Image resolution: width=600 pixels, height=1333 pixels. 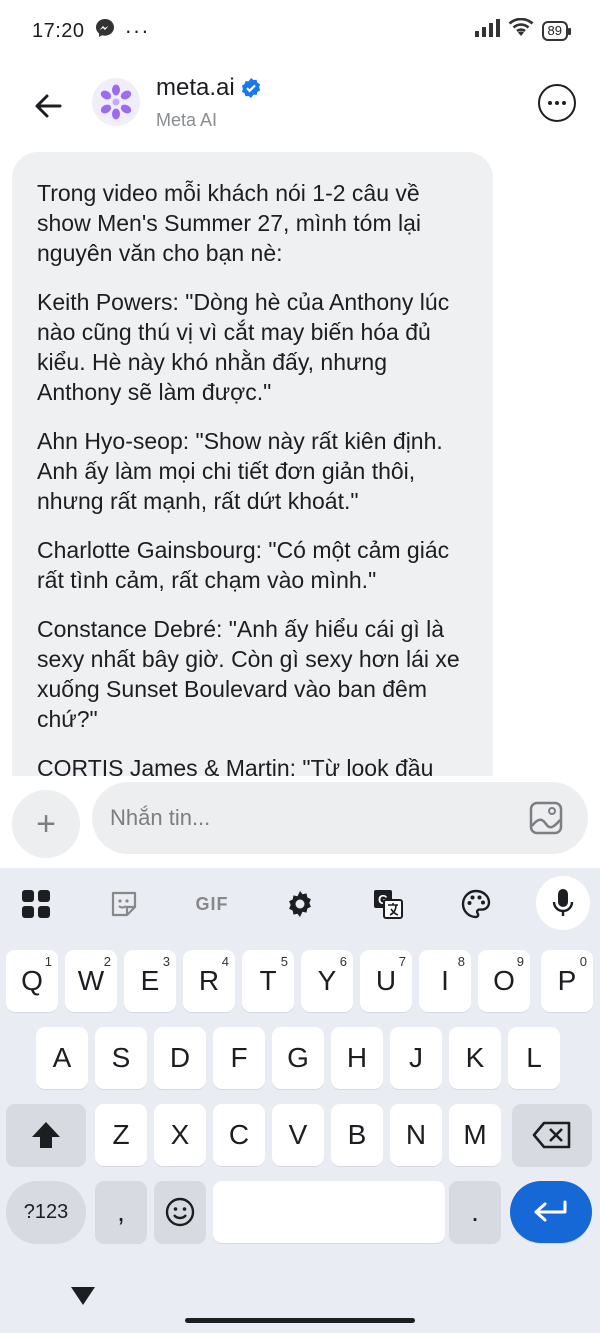 What do you see at coordinates (36, 904) in the screenshot?
I see `apps-grid-button` at bounding box center [36, 904].